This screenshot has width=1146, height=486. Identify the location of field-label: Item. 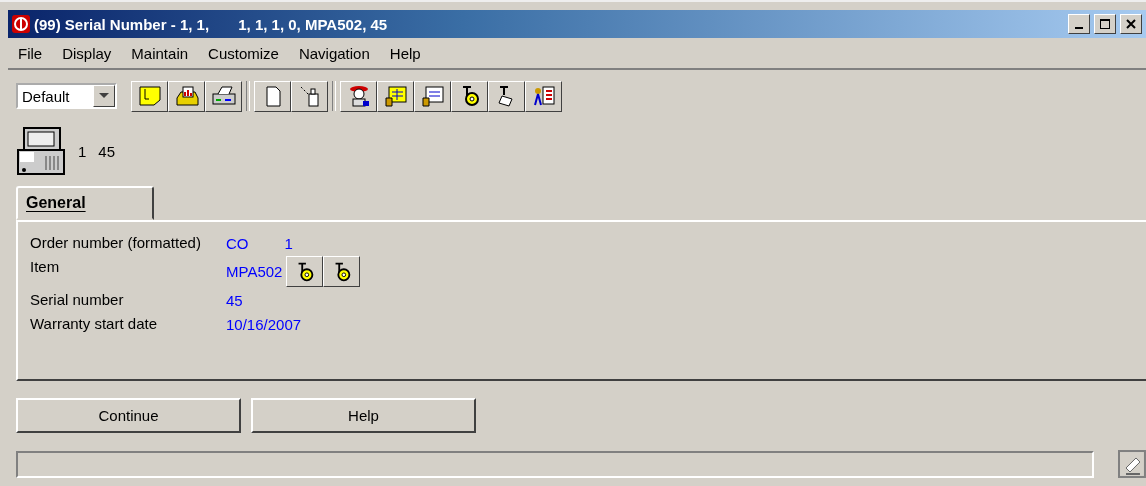
(45, 266).